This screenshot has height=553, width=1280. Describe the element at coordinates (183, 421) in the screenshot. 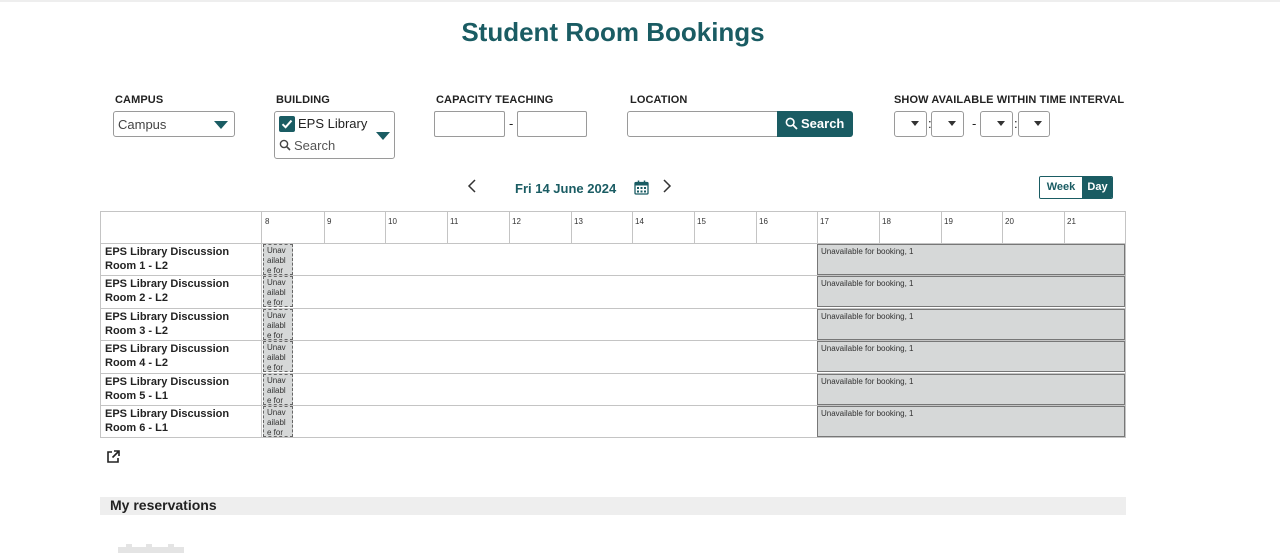

I see `room-name: EPS Library Discussion Room 6 - L1` at that location.